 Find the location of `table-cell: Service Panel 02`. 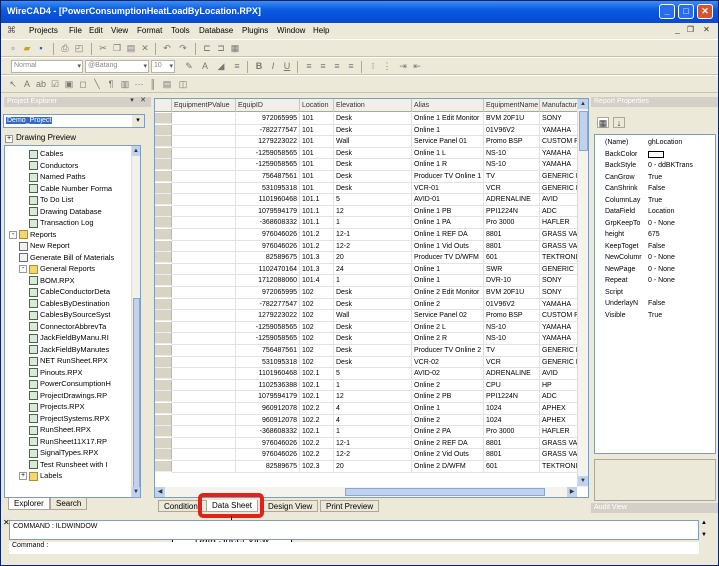

table-cell: Service Panel 02 is located at coordinates (448, 316).